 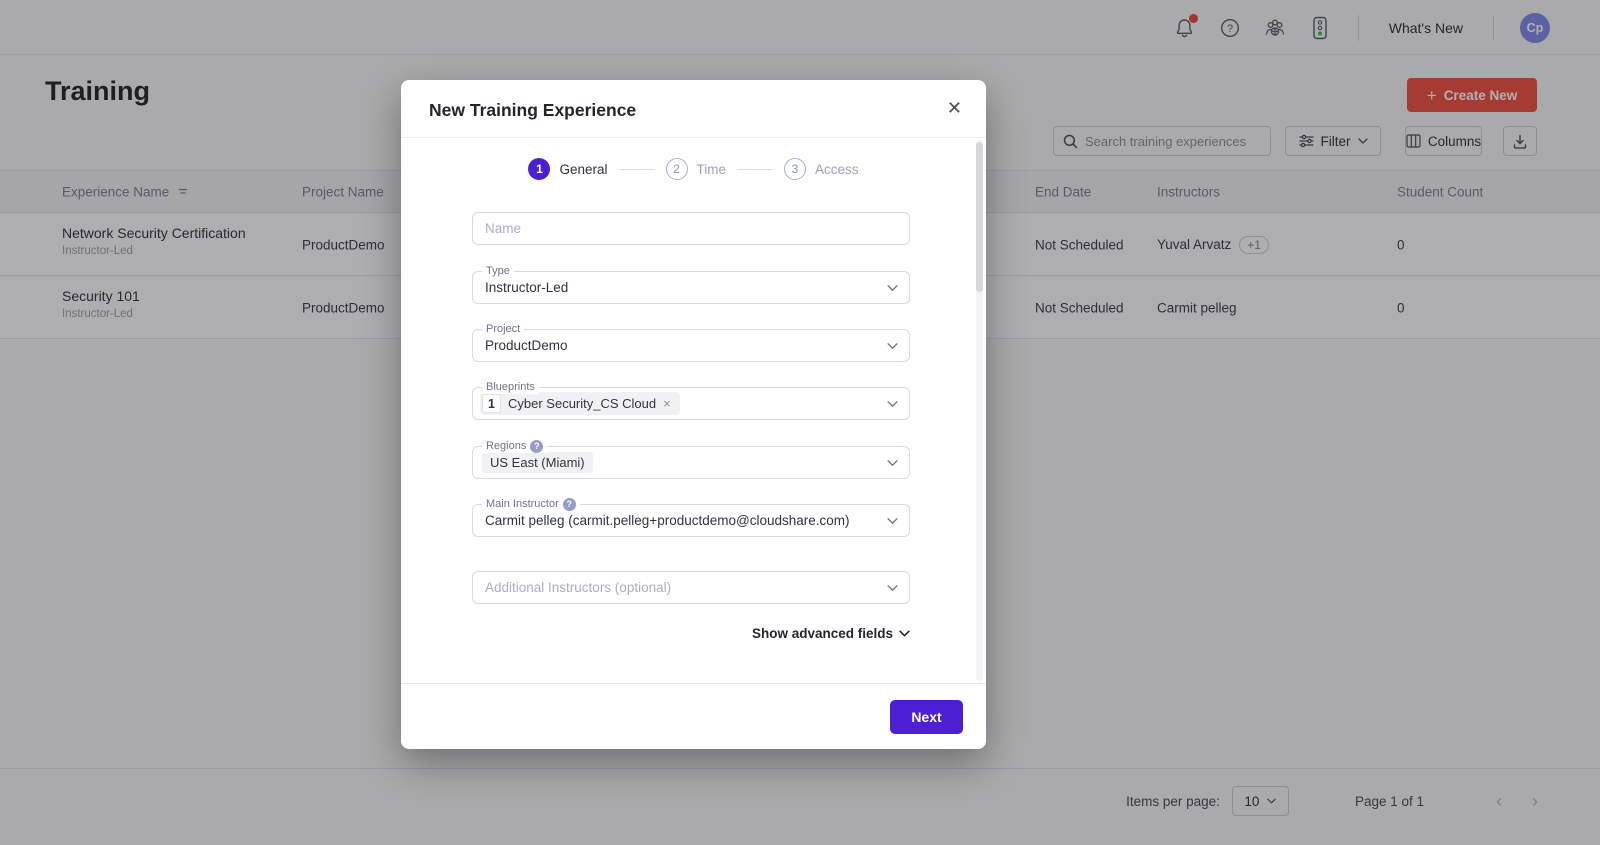 What do you see at coordinates (533, 110) in the screenshot?
I see `modal-title: New Training Experience` at bounding box center [533, 110].